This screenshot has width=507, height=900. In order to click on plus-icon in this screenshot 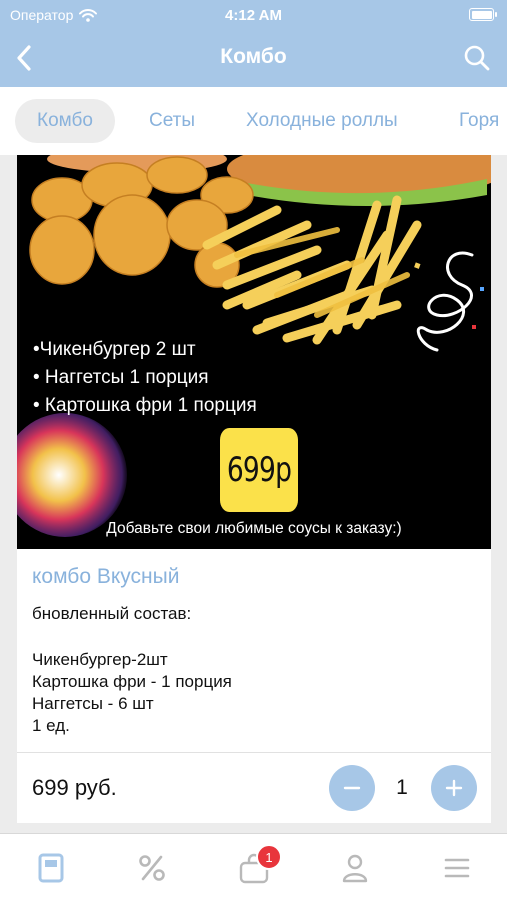, I will do `click(454, 788)`.